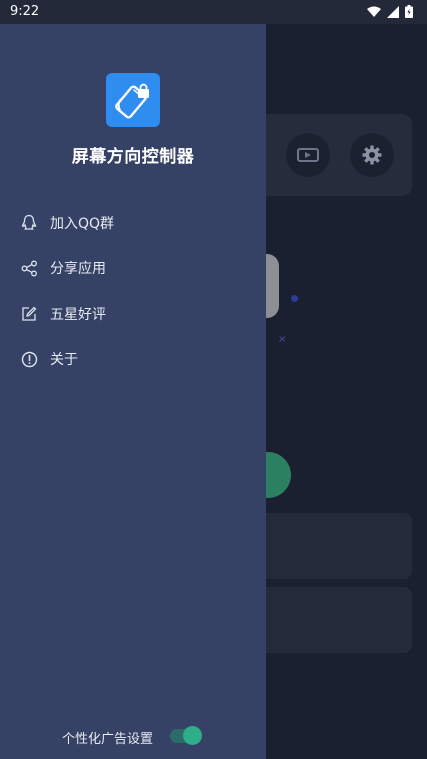  Describe the element at coordinates (29, 223) in the screenshot. I see `qq-icon` at that location.